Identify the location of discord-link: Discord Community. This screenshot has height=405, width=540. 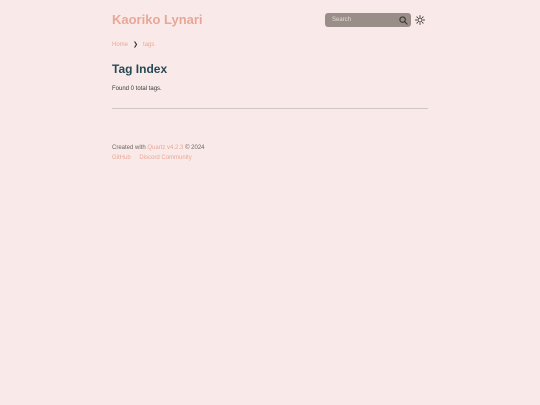
(165, 158).